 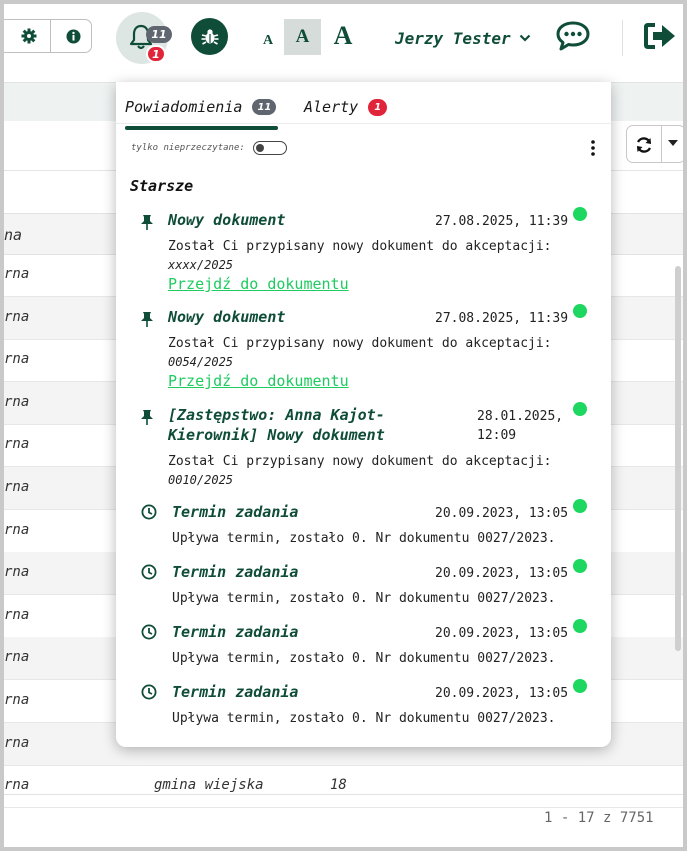 I want to click on more-options-icon, so click(x=593, y=148).